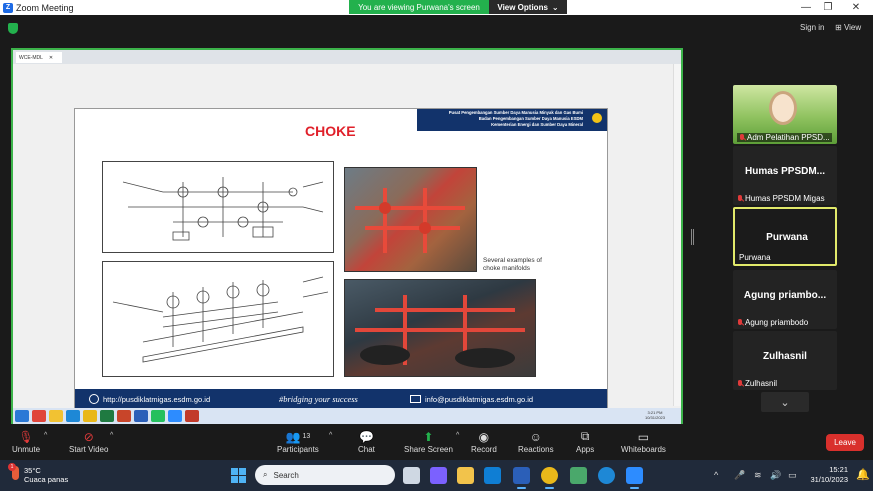  What do you see at coordinates (785, 360) in the screenshot?
I see `participant-tile-zulhasnil: Zulhasnil Zulhasnil` at bounding box center [785, 360].